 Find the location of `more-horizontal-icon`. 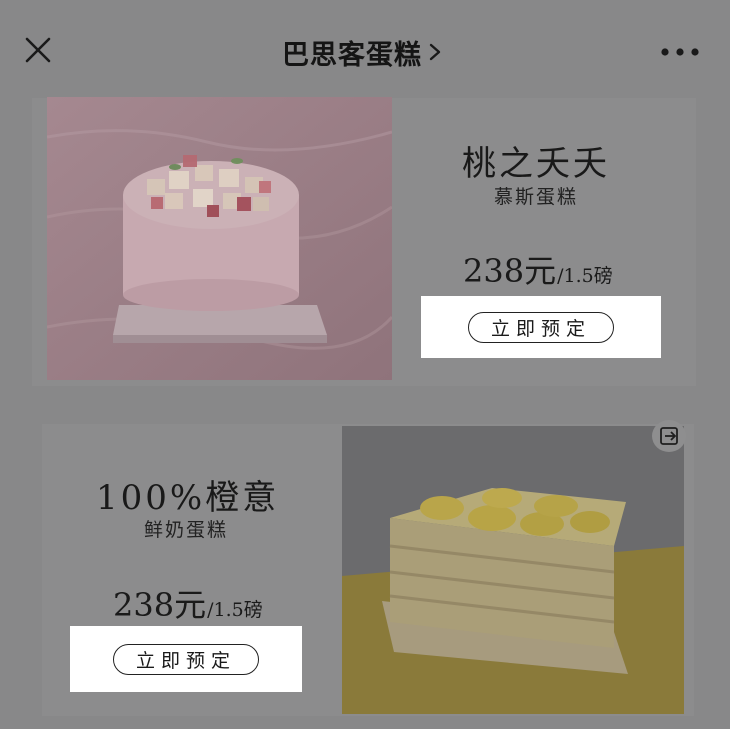

more-horizontal-icon is located at coordinates (680, 52).